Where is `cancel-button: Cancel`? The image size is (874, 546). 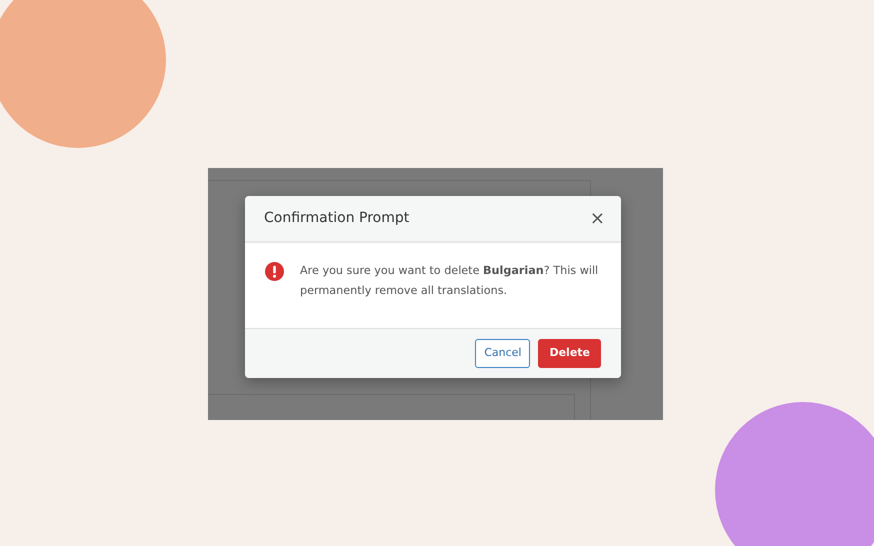 cancel-button: Cancel is located at coordinates (502, 353).